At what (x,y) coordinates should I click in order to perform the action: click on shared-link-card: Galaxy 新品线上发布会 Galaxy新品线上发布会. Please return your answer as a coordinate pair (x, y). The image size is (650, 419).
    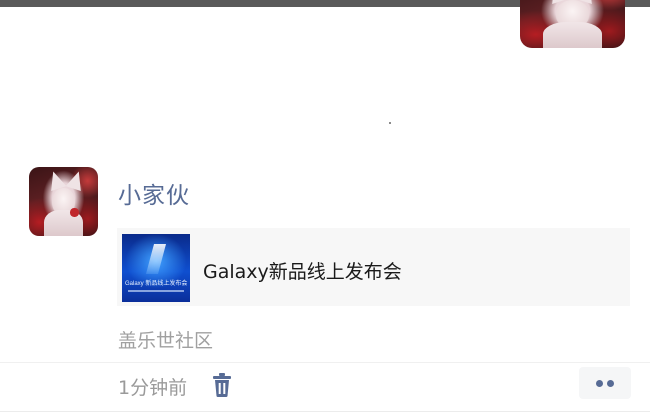
    Looking at the image, I should click on (373, 267).